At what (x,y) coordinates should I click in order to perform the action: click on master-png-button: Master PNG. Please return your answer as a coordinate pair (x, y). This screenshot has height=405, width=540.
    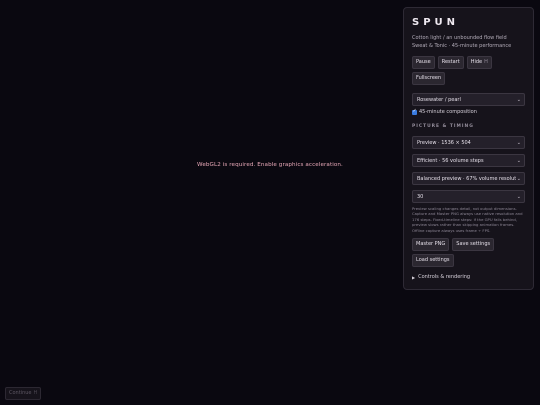
    Looking at the image, I should click on (431, 245).